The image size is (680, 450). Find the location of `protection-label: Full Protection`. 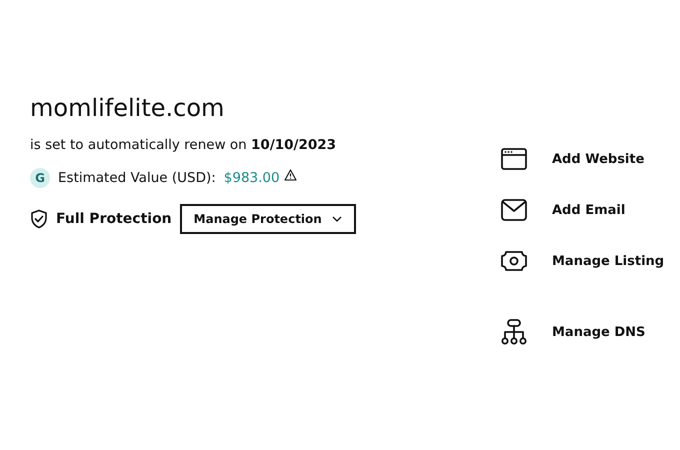

protection-label: Full Protection is located at coordinates (114, 219).